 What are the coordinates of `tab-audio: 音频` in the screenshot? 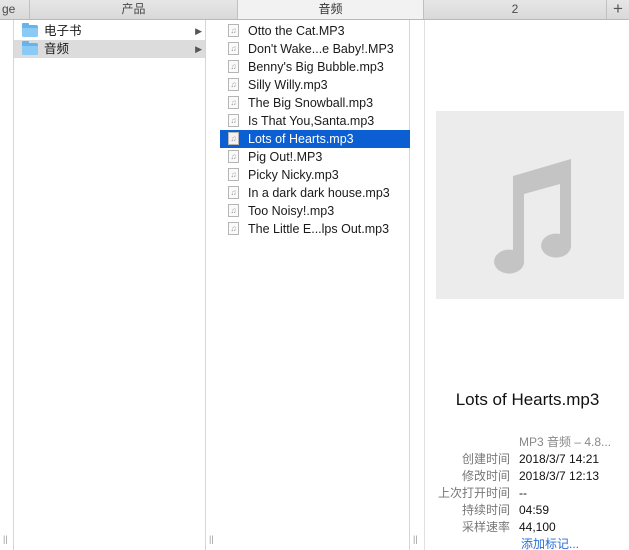 It's located at (331, 9).